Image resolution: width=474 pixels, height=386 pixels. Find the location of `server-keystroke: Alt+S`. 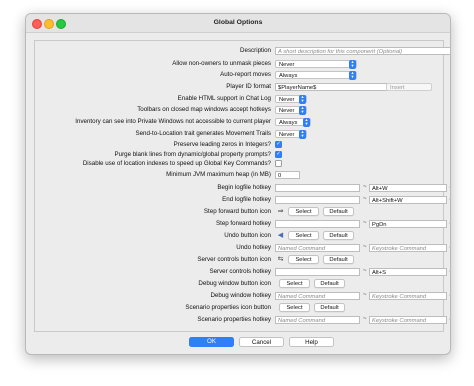

server-keystroke: Alt+S is located at coordinates (408, 271).